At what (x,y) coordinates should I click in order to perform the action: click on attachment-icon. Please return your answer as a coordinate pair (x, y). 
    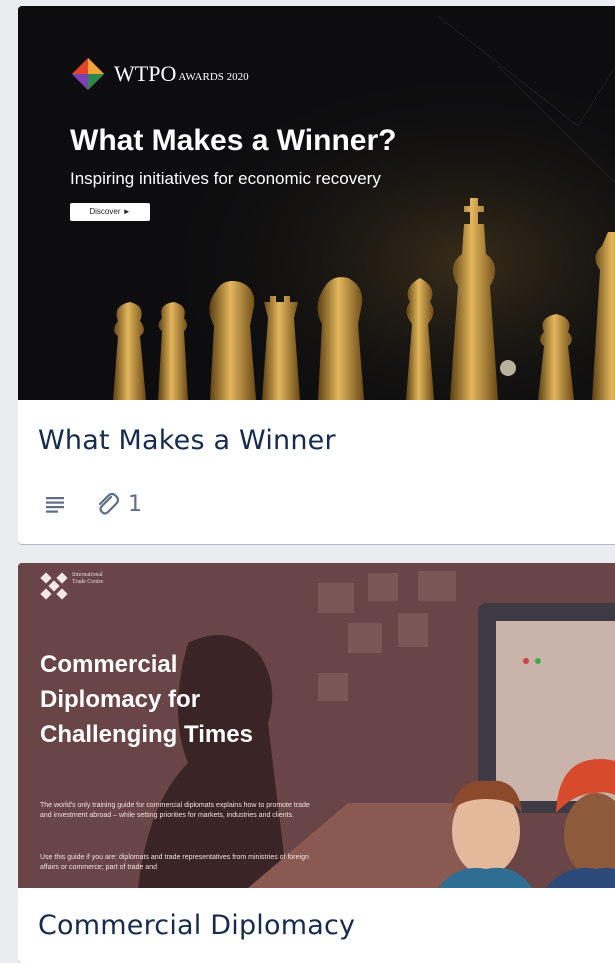
    Looking at the image, I should click on (109, 503).